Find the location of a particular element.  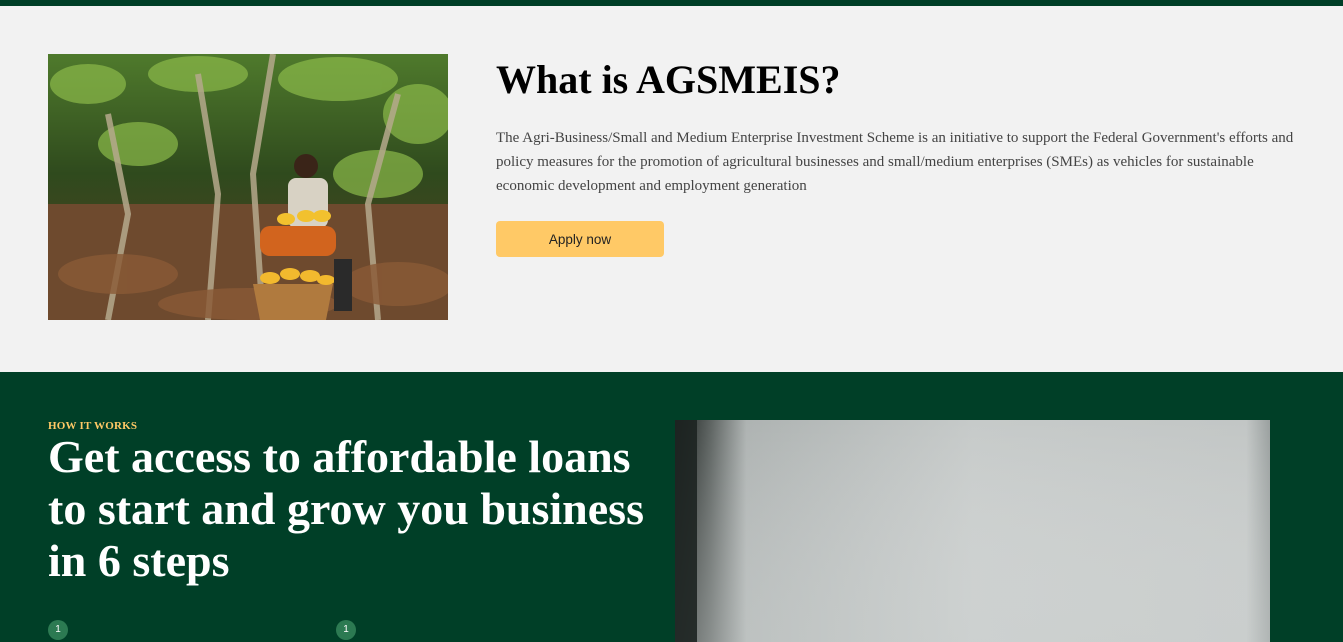

about-heading: What is AGSMEIS? is located at coordinates (668, 79).